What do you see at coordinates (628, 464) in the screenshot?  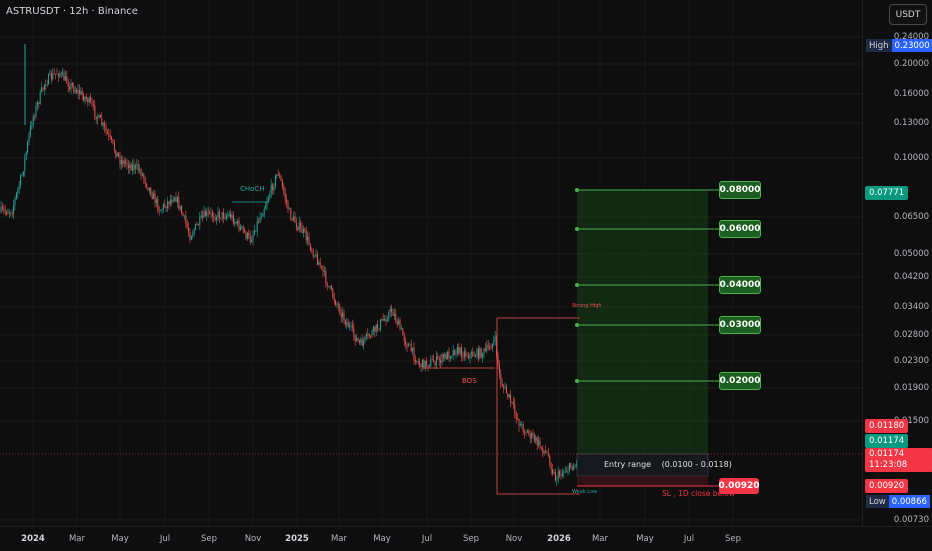 I see `entry-range-title: Entry range` at bounding box center [628, 464].